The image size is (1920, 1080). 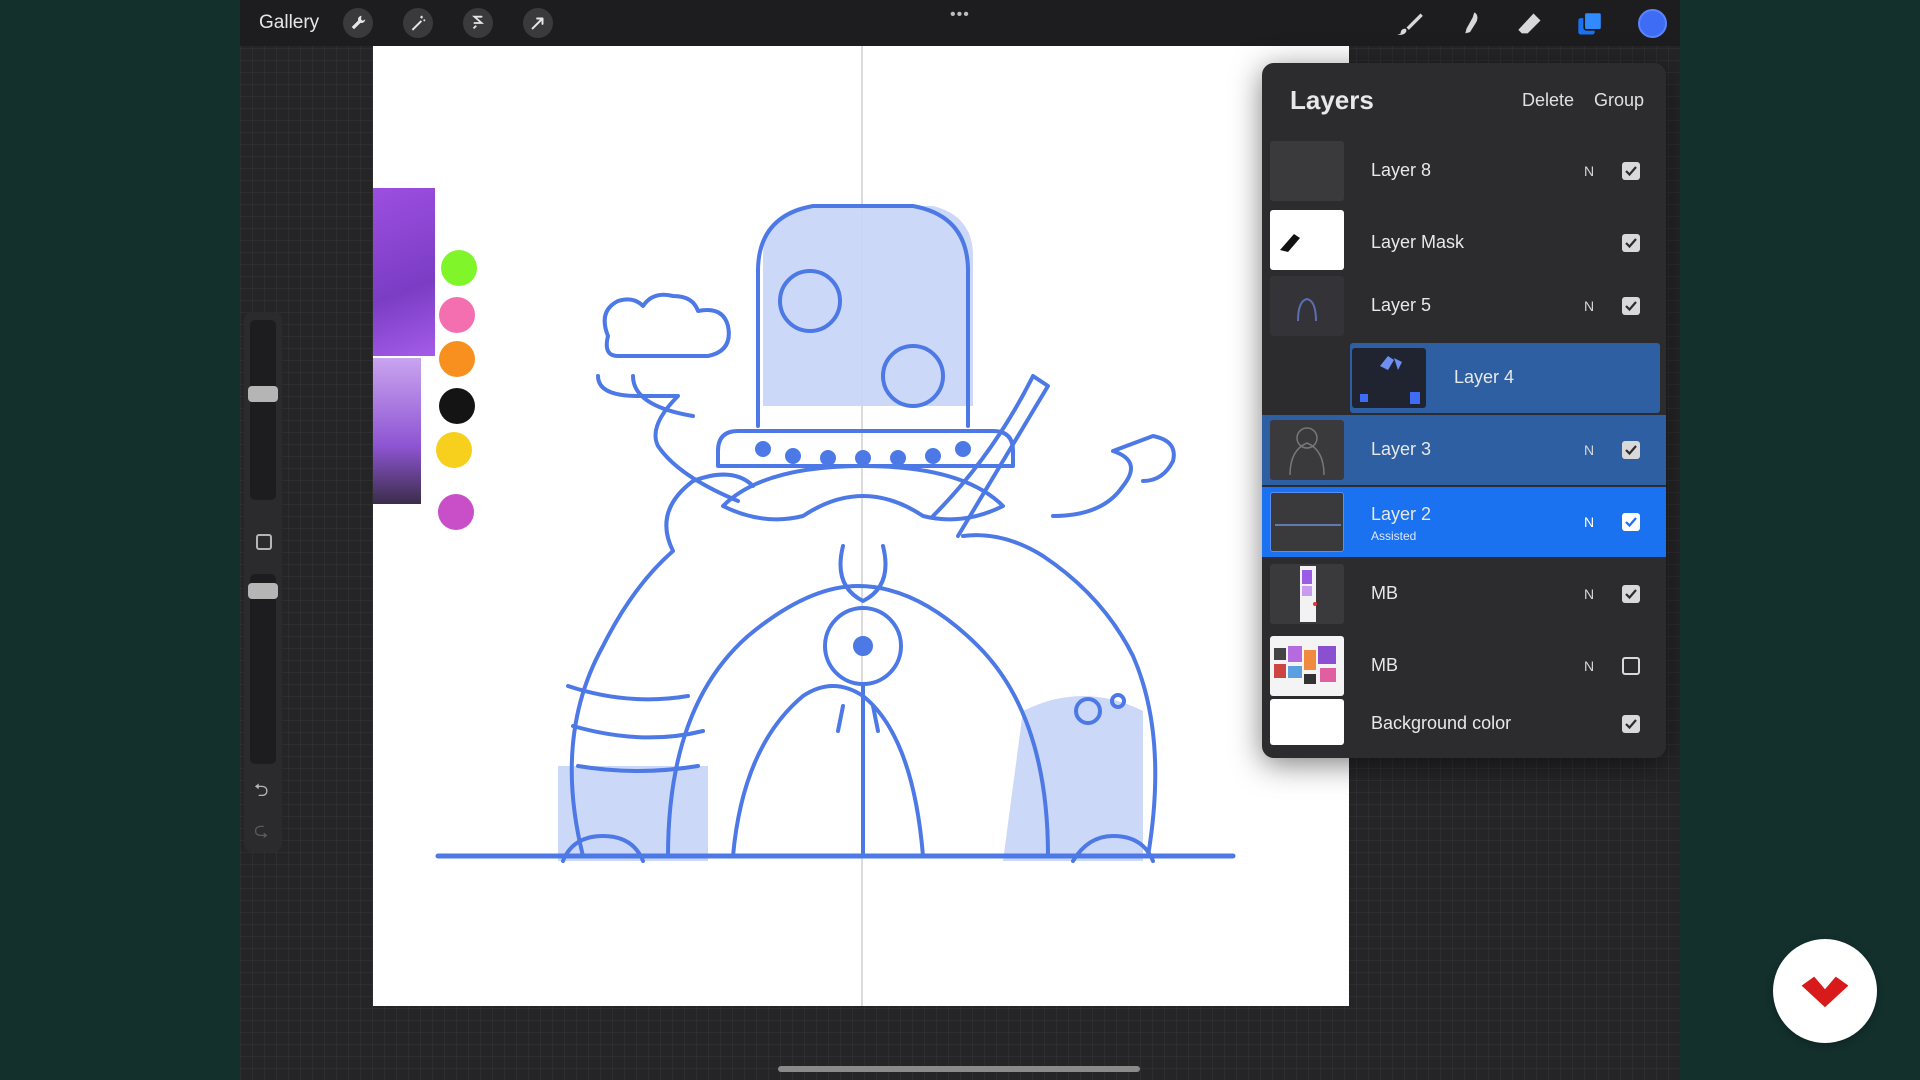 I want to click on swatch-black, so click(x=457, y=406).